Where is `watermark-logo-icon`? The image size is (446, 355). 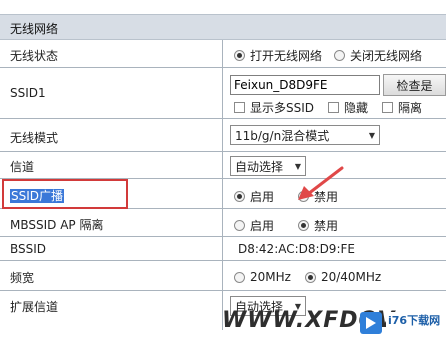 watermark-logo-icon is located at coordinates (371, 323).